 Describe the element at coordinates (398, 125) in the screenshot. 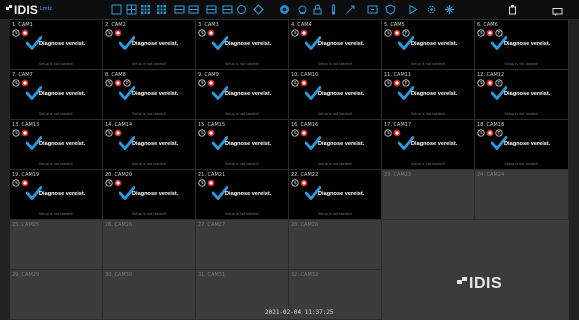

I see `camera-name: 17. CAM17` at that location.